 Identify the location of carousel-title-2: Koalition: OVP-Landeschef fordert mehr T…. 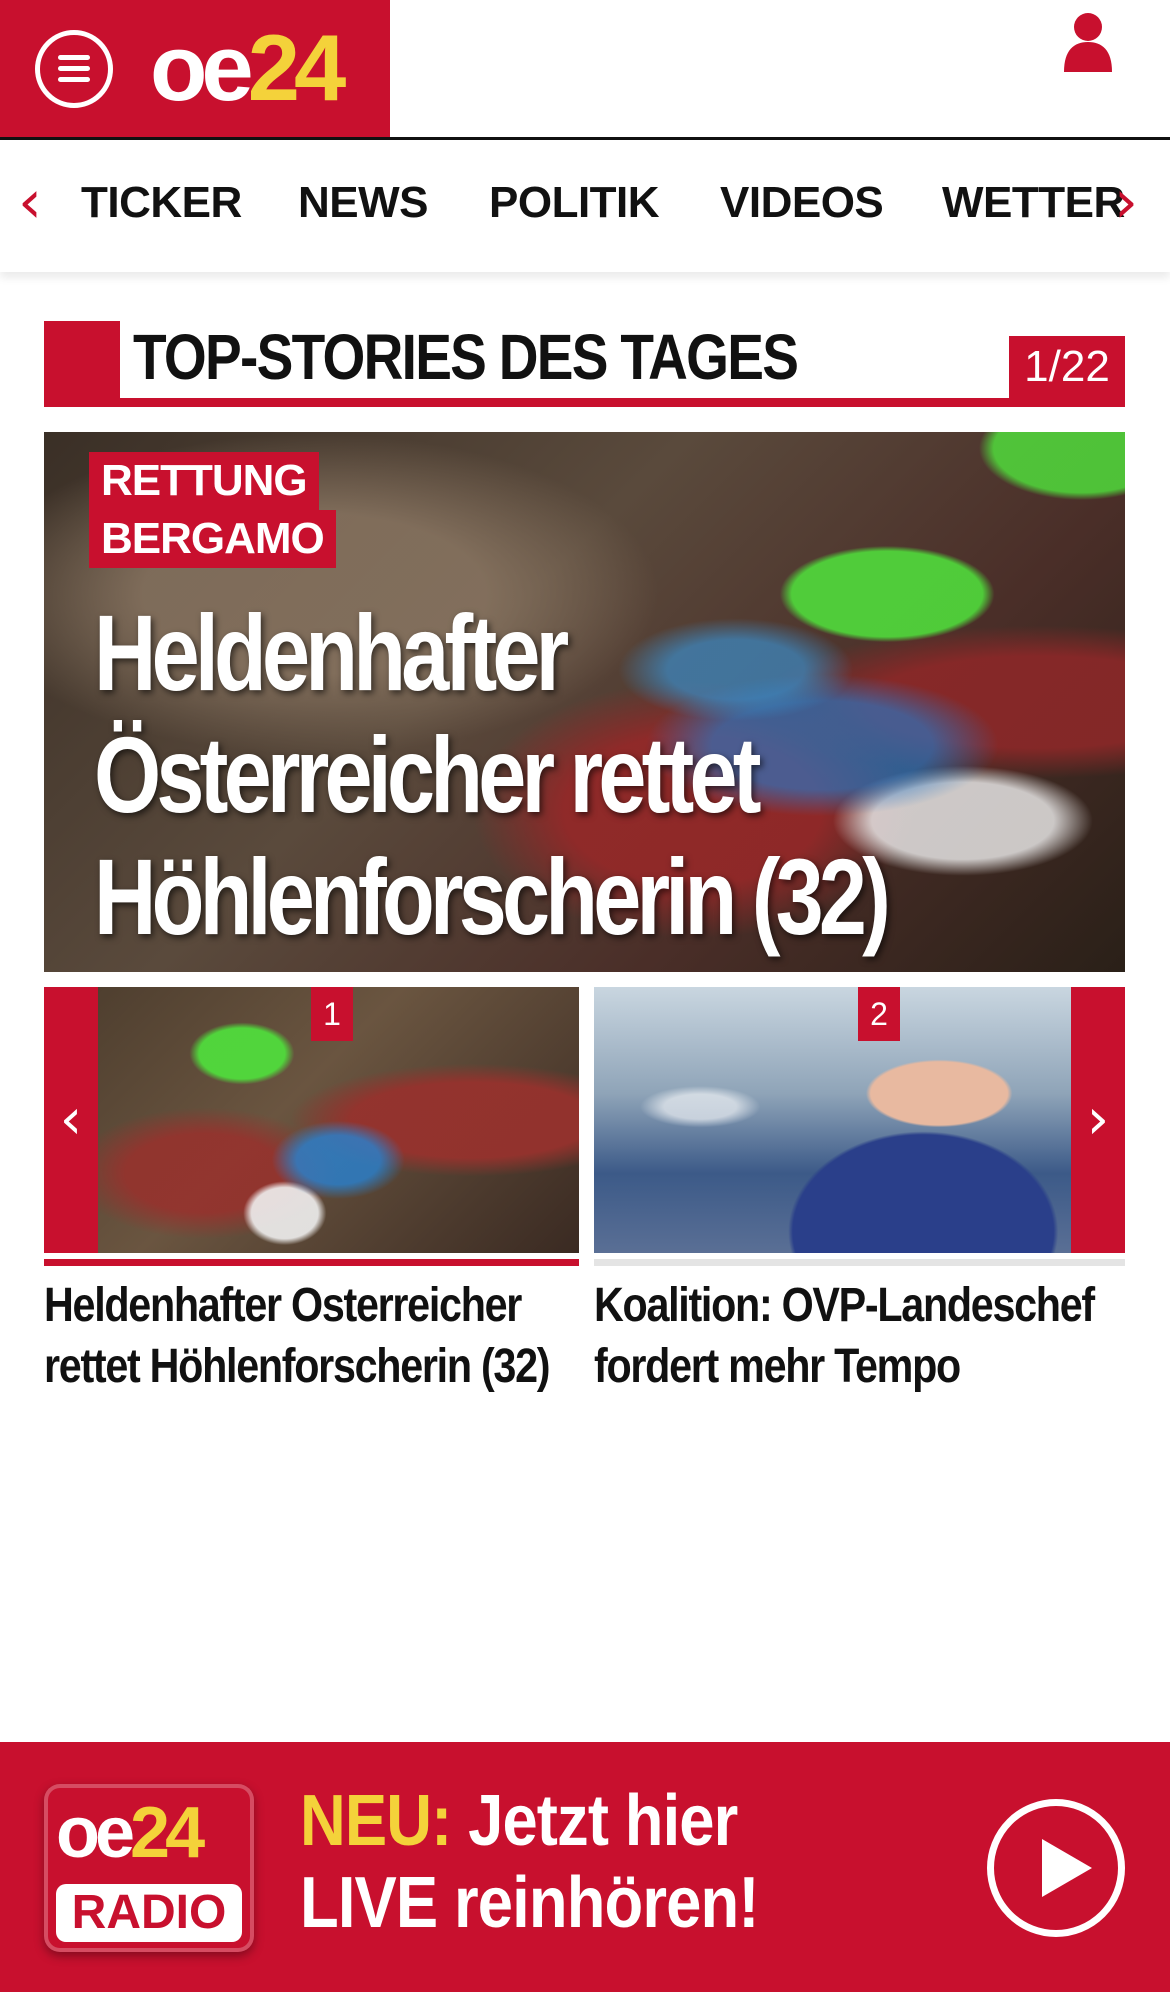
(856, 1336).